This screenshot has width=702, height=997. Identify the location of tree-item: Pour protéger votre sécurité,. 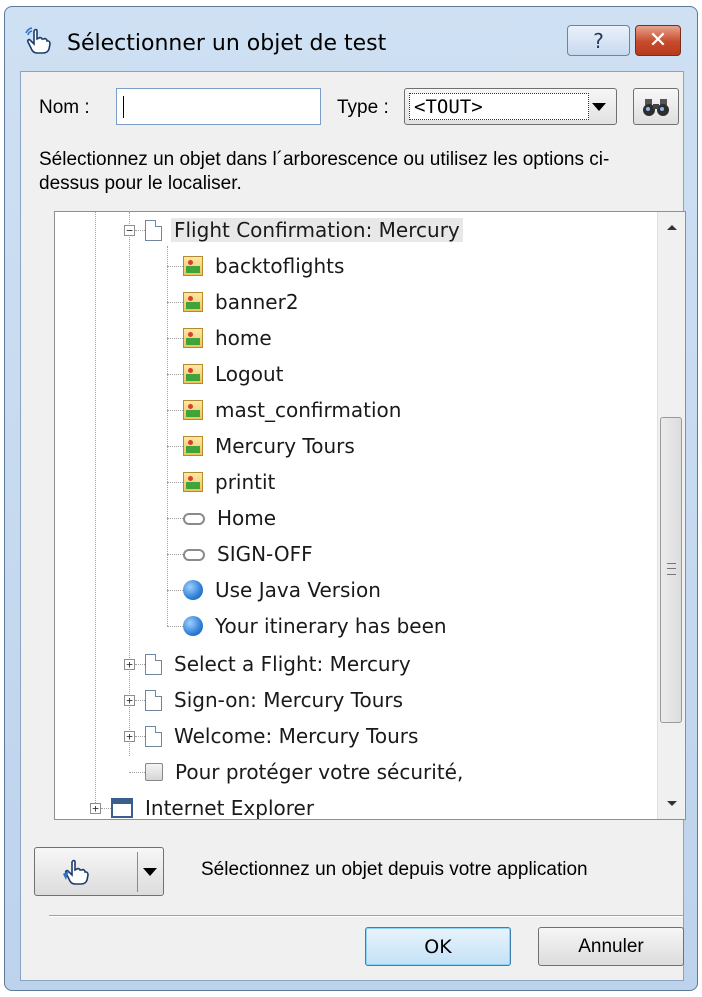
(305, 772).